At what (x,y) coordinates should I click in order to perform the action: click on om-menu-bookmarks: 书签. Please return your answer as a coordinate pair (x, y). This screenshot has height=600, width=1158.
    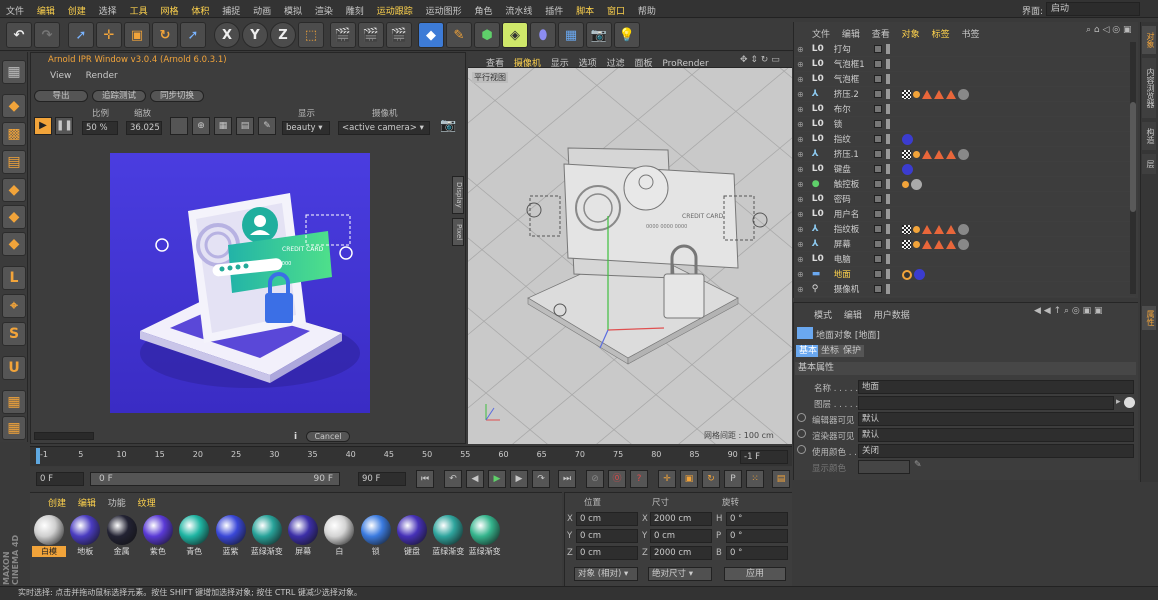
    Looking at the image, I should click on (970, 35).